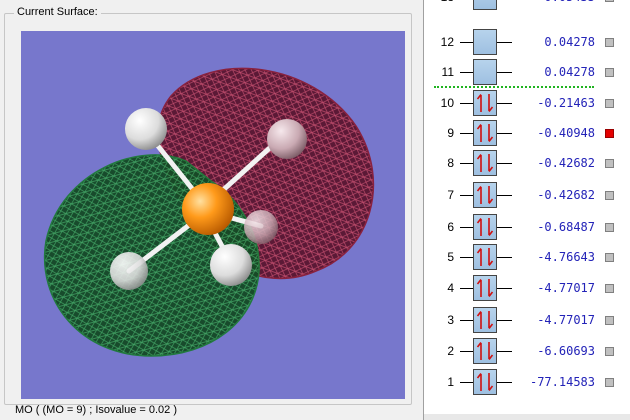 This screenshot has width=630, height=420. I want to click on orbital-row: 2 -6.60693, so click(527, 351).